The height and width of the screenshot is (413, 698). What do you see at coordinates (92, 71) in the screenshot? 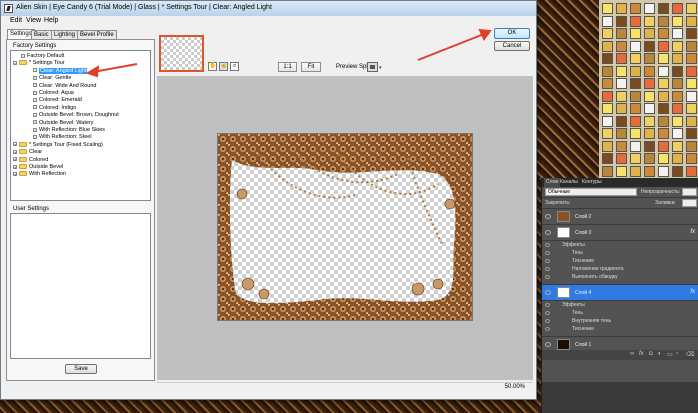
I see `arrow-head-preset` at bounding box center [92, 71].